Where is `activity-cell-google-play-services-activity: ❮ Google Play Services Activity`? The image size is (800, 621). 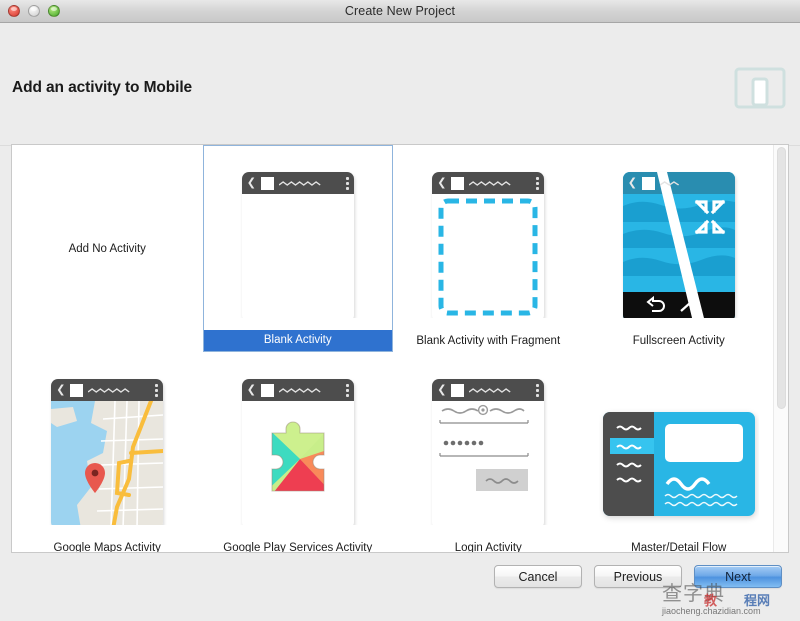 activity-cell-google-play-services-activity: ❮ Google Play Services Activity is located at coordinates (298, 452).